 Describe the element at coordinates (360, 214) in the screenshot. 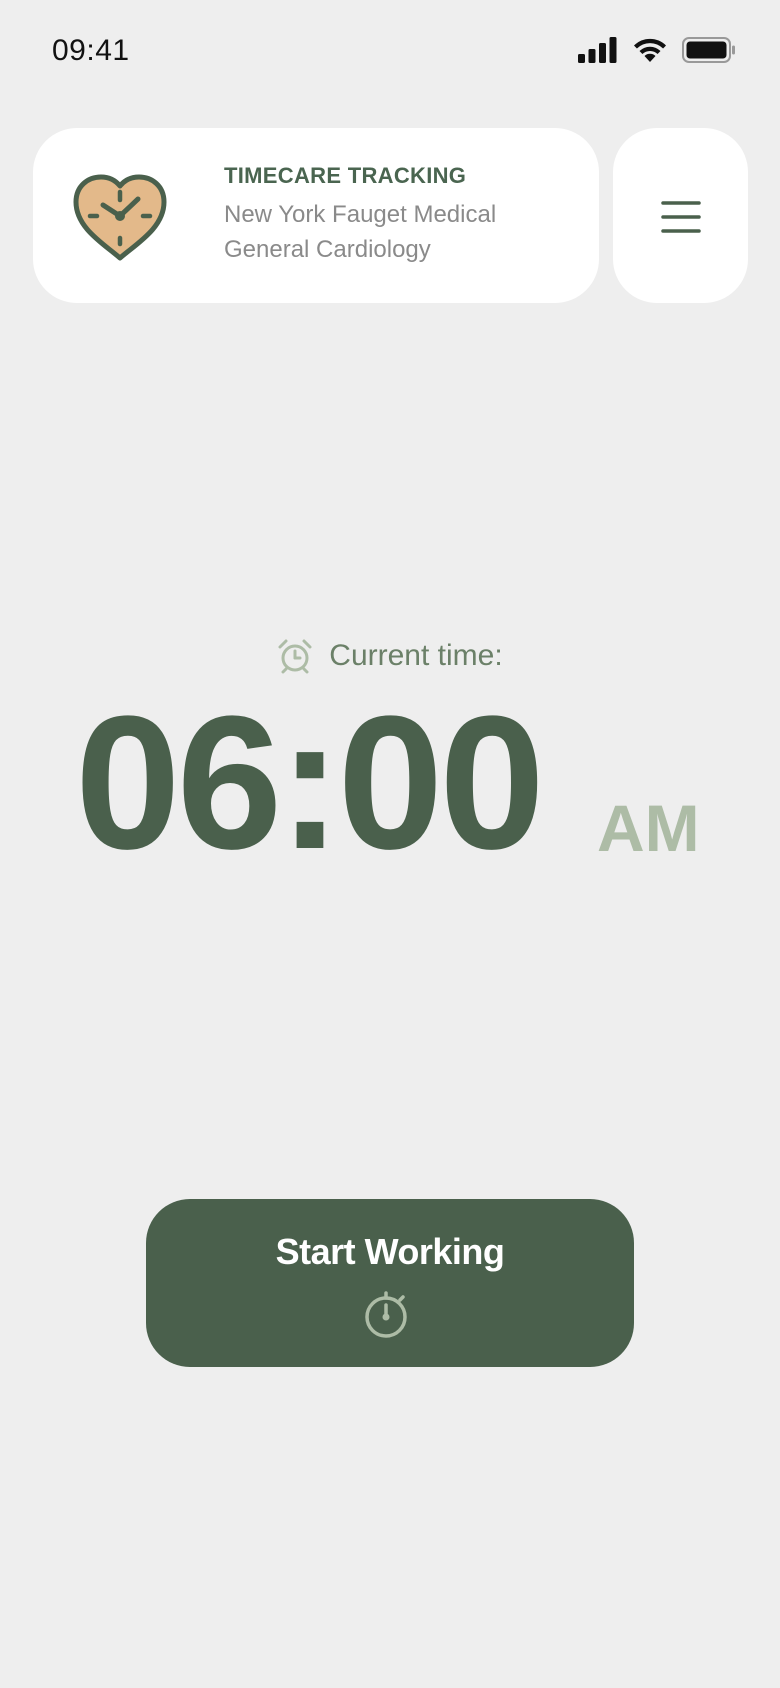

I see `organization-name: New York Fauget Medical` at that location.